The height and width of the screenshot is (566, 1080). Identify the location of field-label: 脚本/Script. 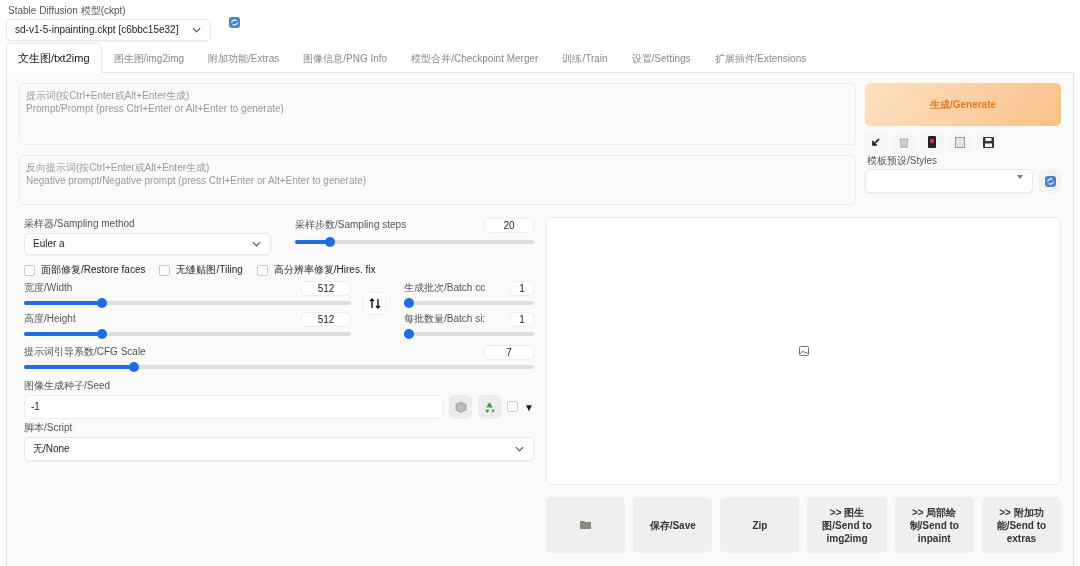
(49, 428).